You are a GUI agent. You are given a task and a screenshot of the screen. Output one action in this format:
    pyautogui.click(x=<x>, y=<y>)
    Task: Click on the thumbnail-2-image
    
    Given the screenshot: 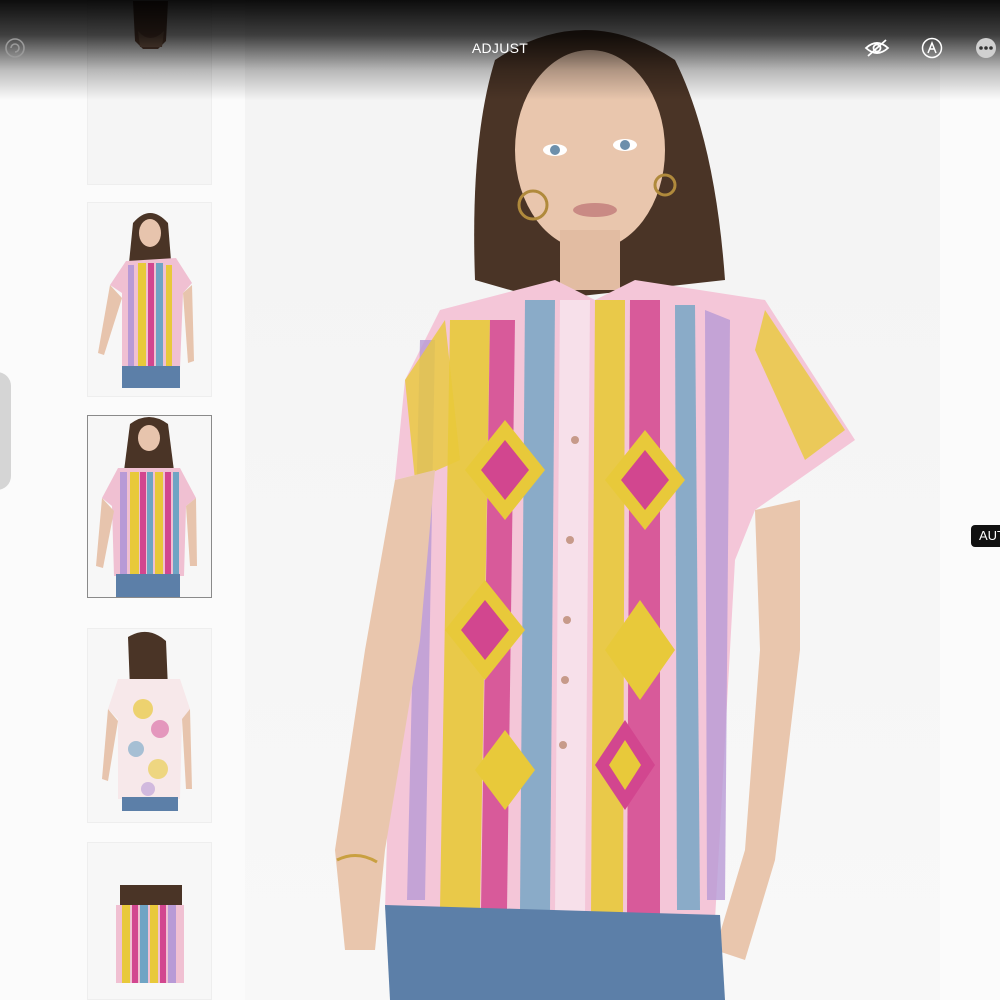 What is the action you would take?
    pyautogui.click(x=149, y=299)
    